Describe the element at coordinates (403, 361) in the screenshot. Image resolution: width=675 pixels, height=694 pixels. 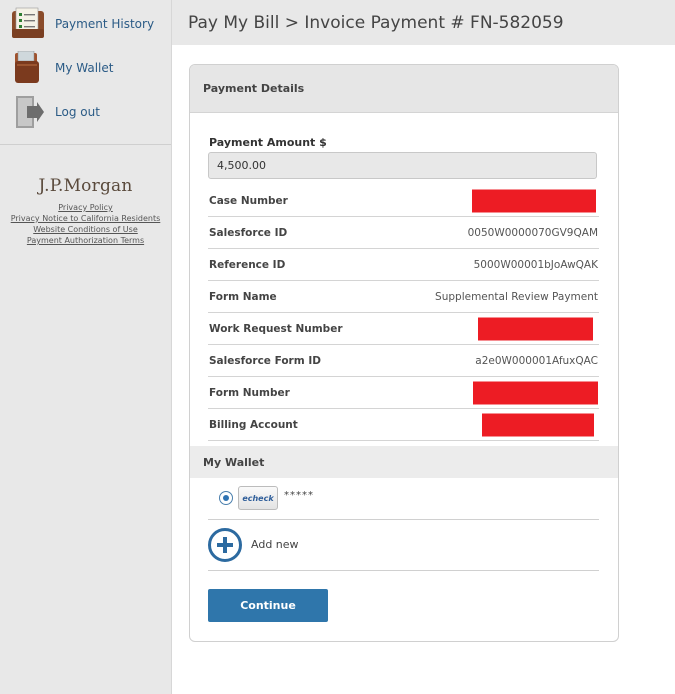
I see `detail-row-salesforce-form-id: Salesforce Form ID a2e0W000001AfuxQAC` at that location.